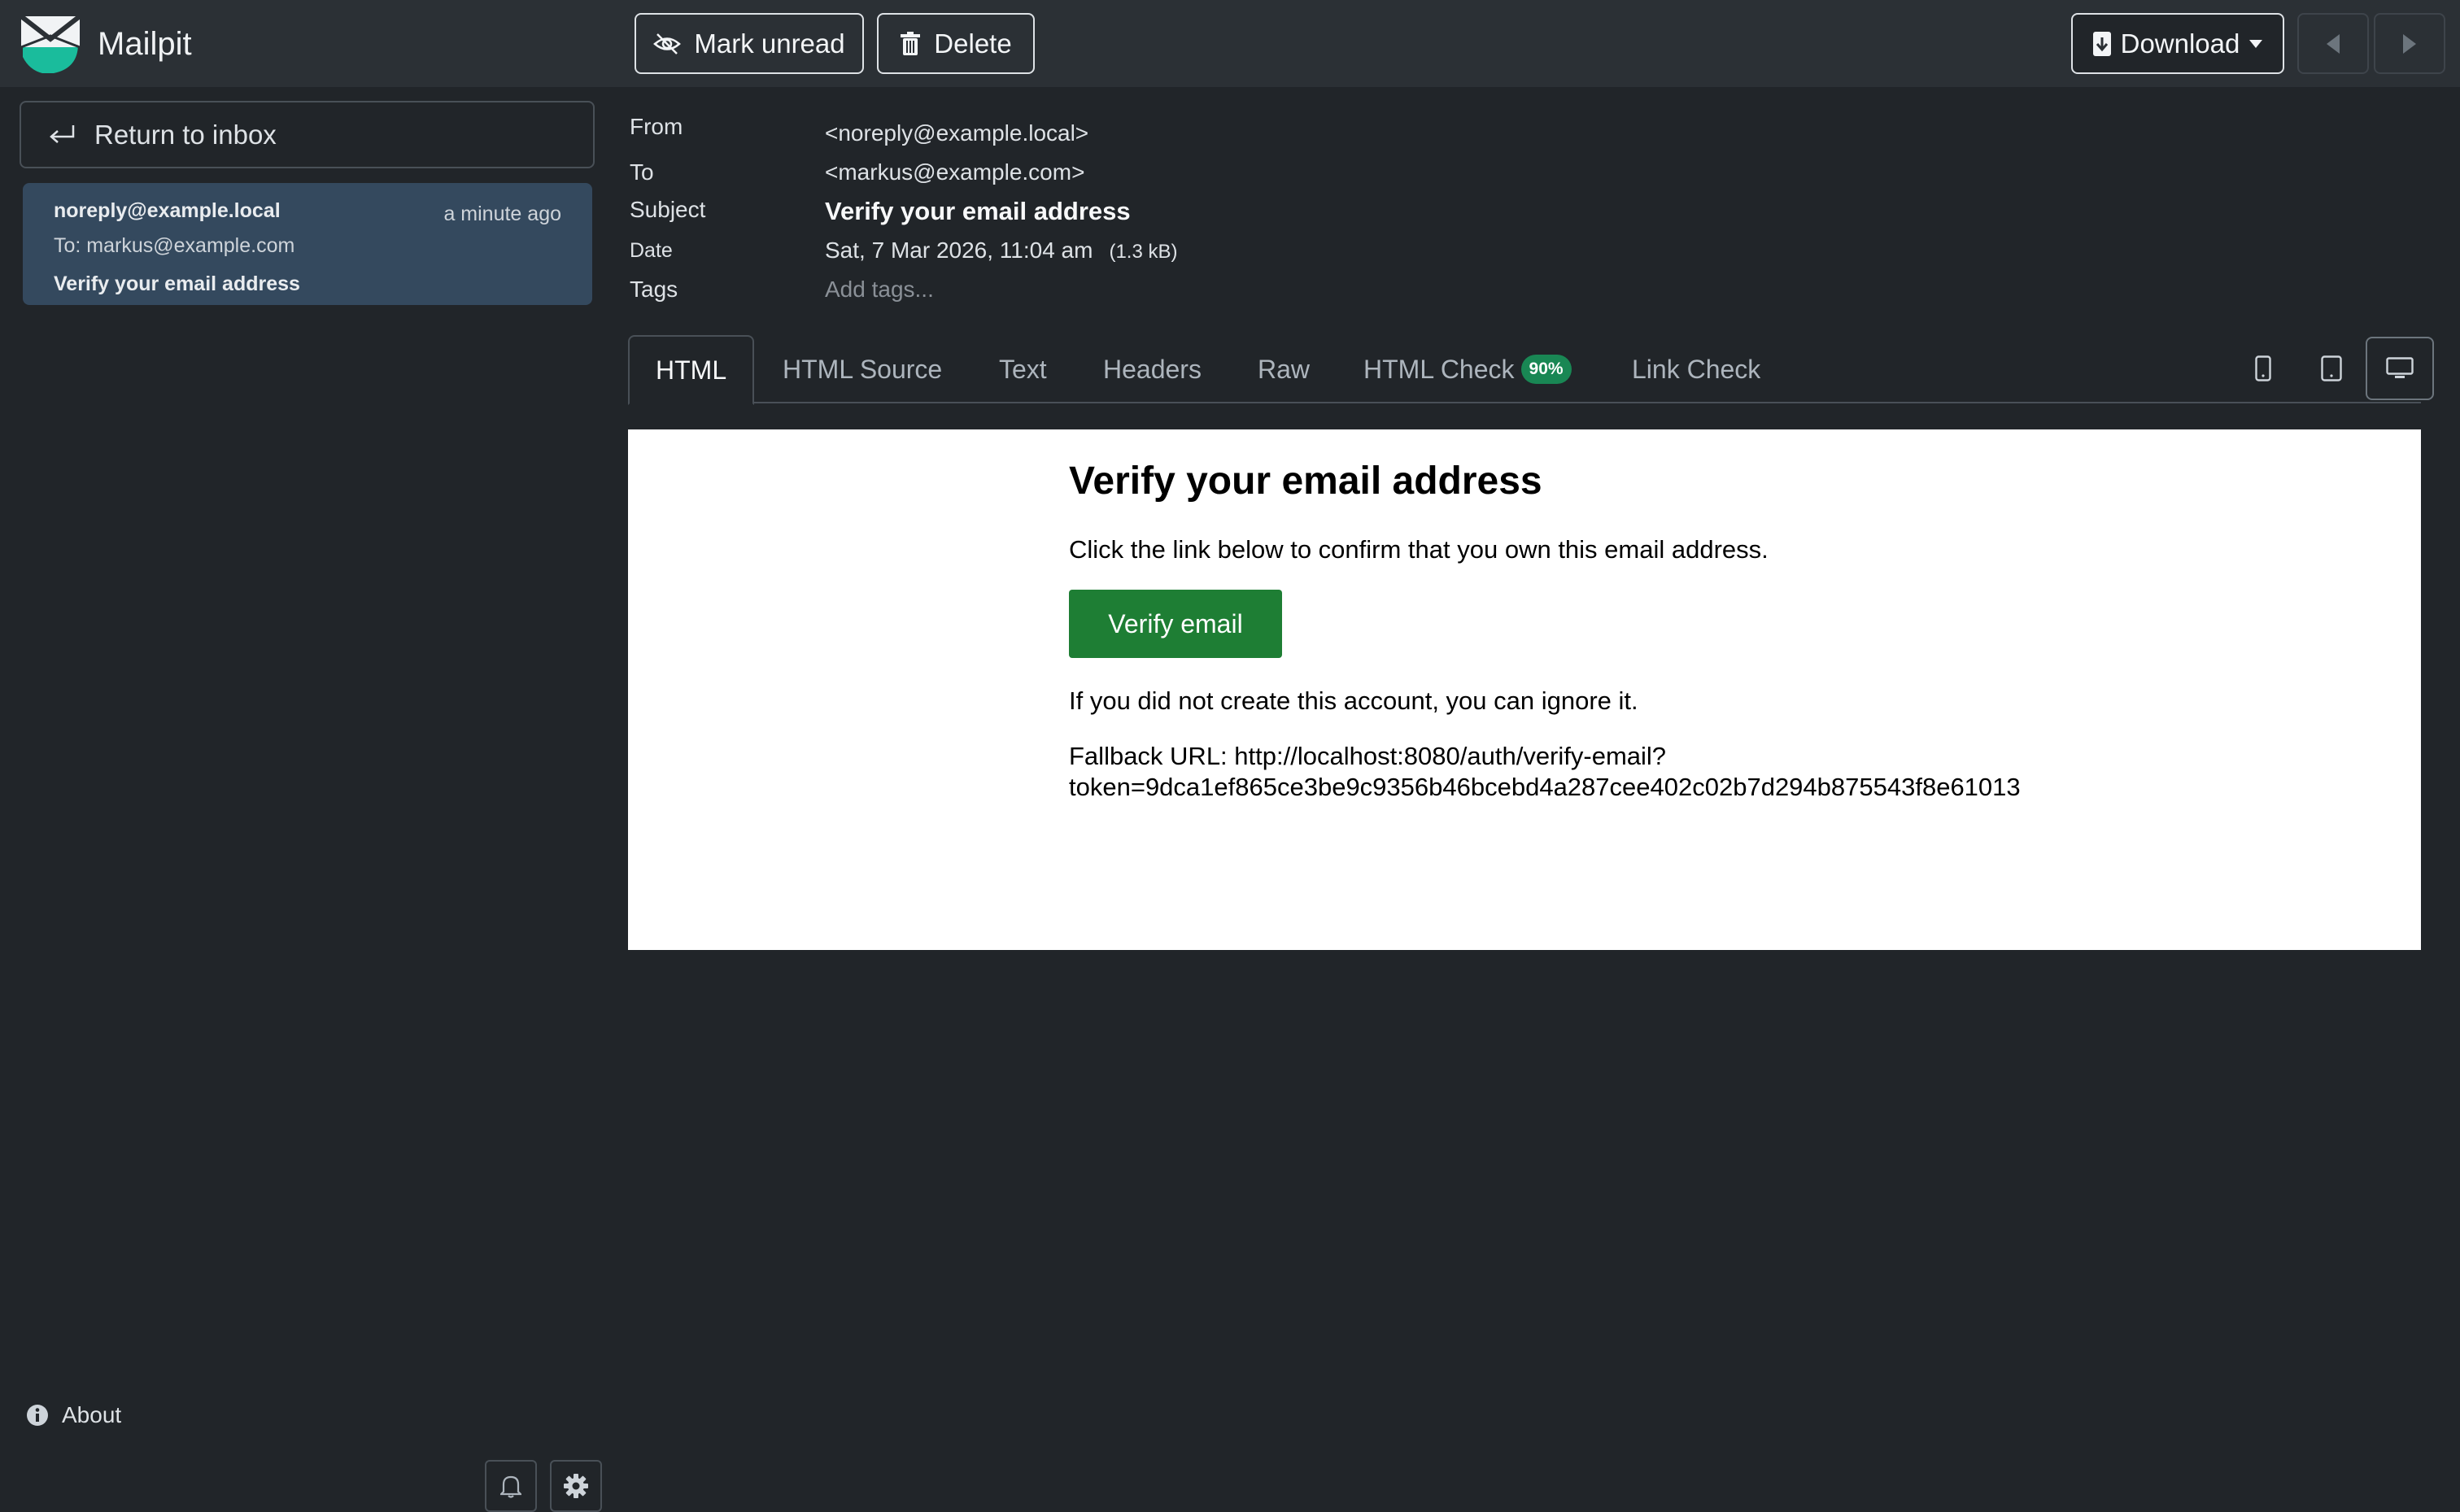 The height and width of the screenshot is (1512, 2460). What do you see at coordinates (2256, 43) in the screenshot?
I see `caret-down-icon` at bounding box center [2256, 43].